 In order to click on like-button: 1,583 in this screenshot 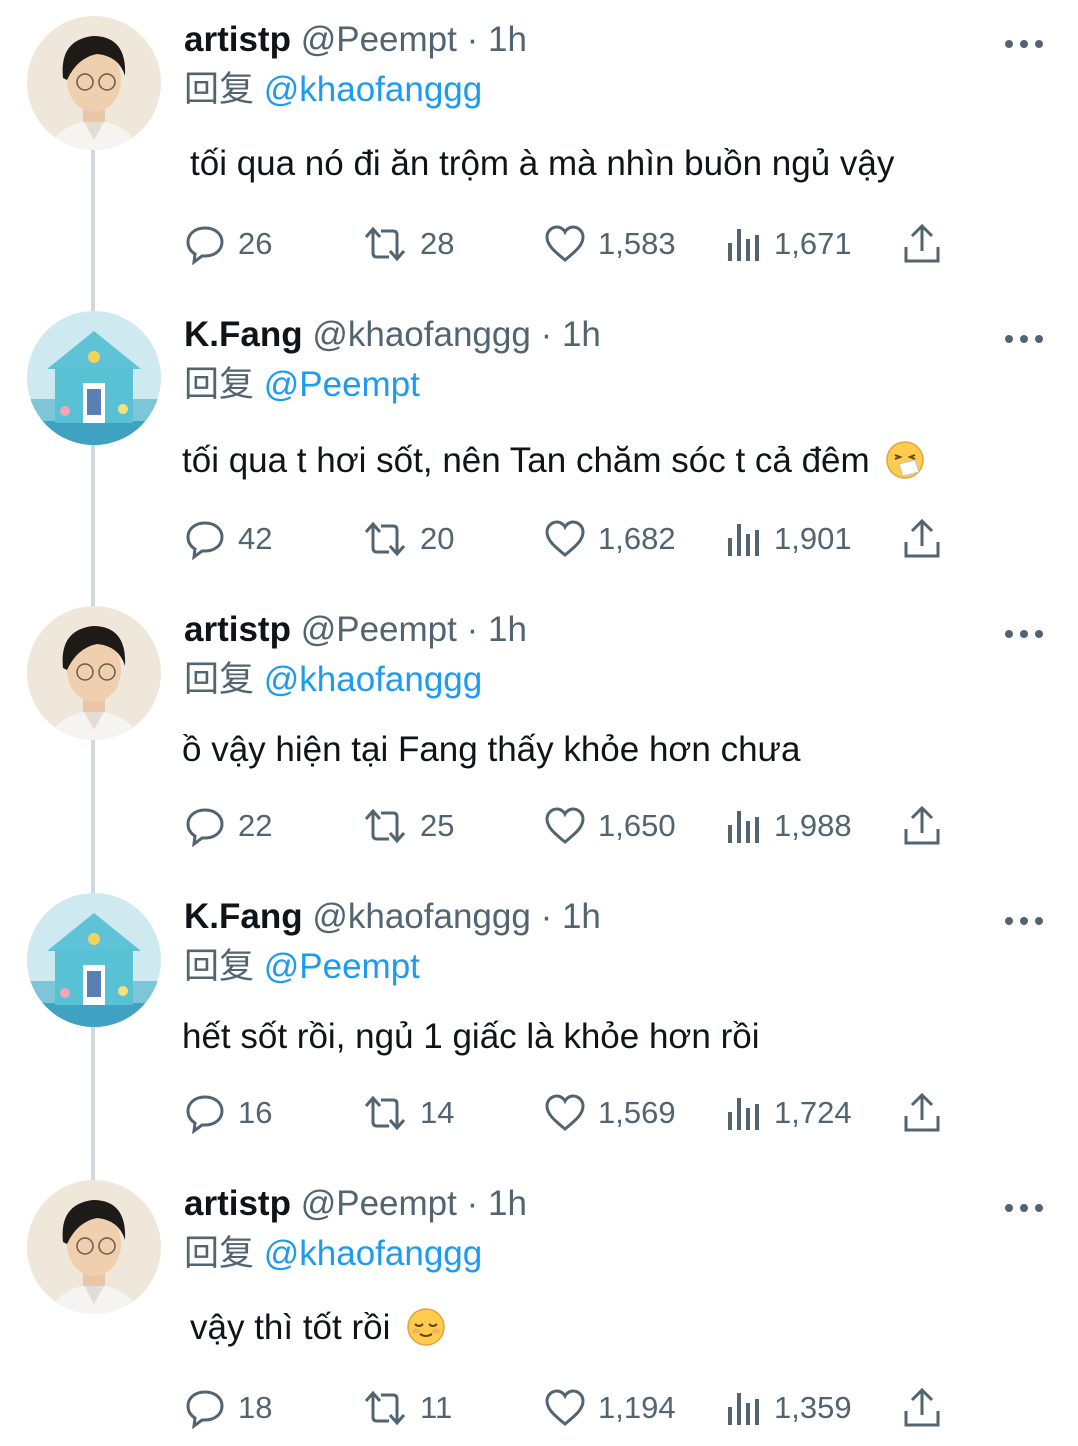, I will do `click(610, 244)`.